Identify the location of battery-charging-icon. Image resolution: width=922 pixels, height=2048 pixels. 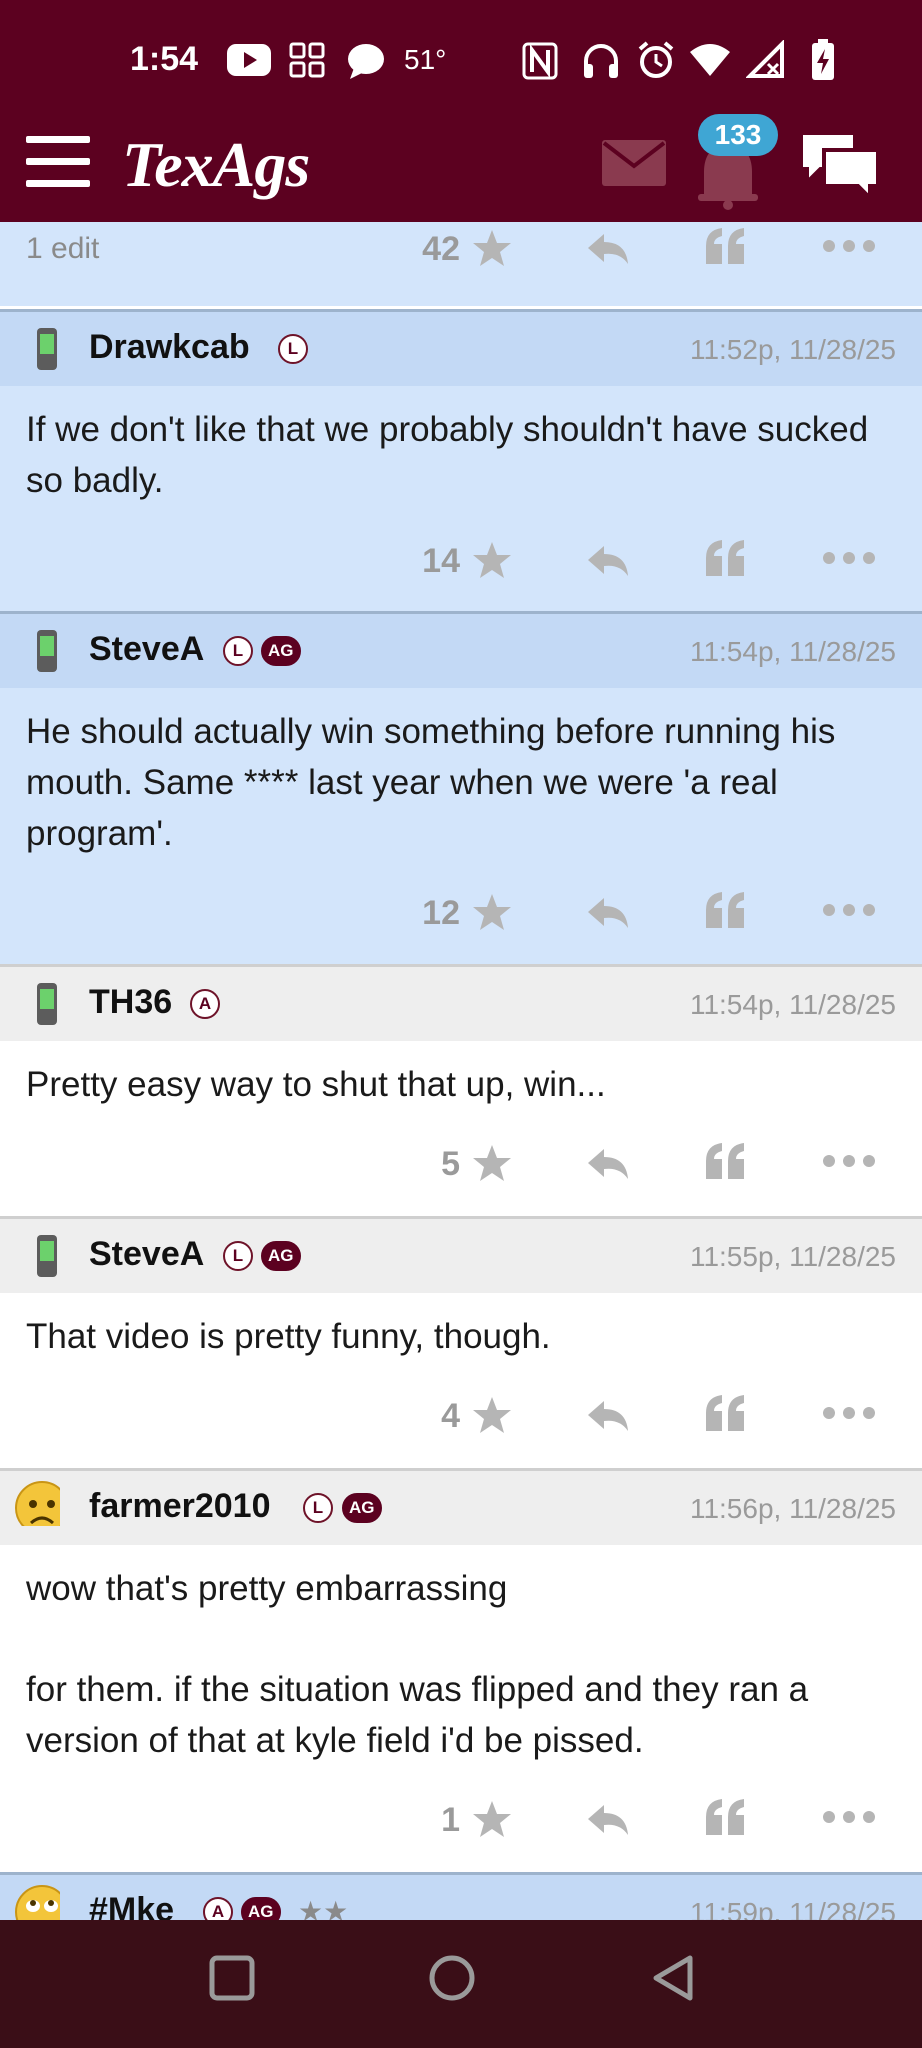
(823, 59).